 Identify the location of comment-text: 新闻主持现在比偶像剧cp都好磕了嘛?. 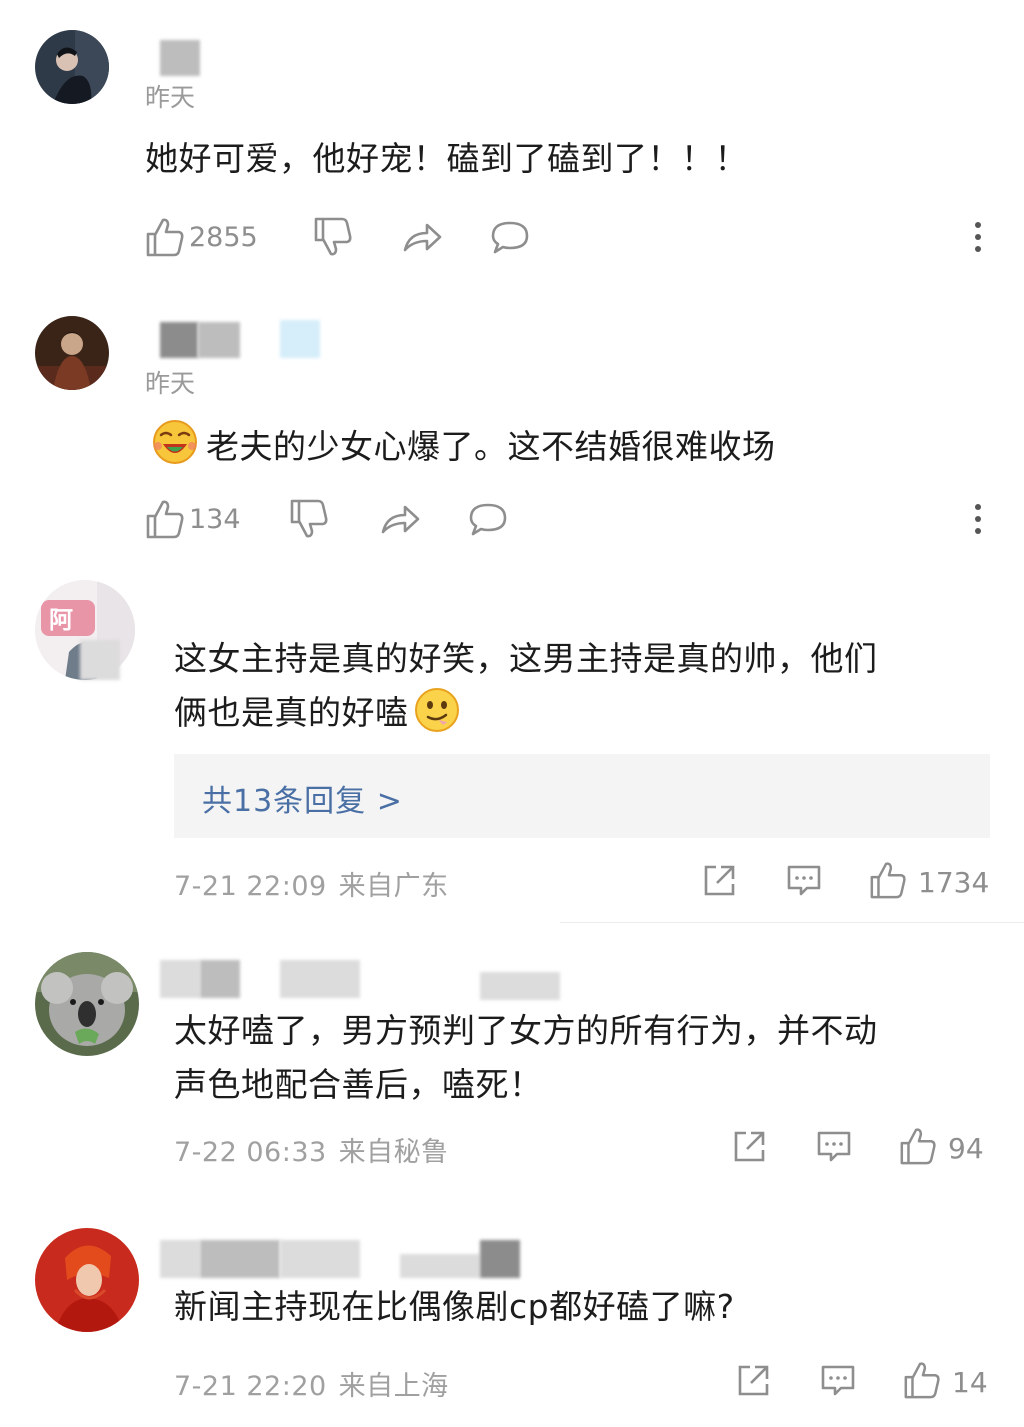
(454, 1306).